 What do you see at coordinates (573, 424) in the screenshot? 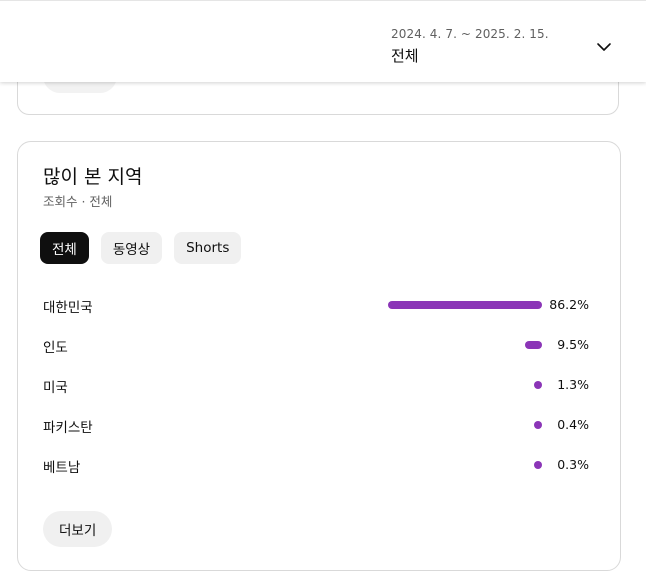
I see `region-percent: 0.4%` at bounding box center [573, 424].